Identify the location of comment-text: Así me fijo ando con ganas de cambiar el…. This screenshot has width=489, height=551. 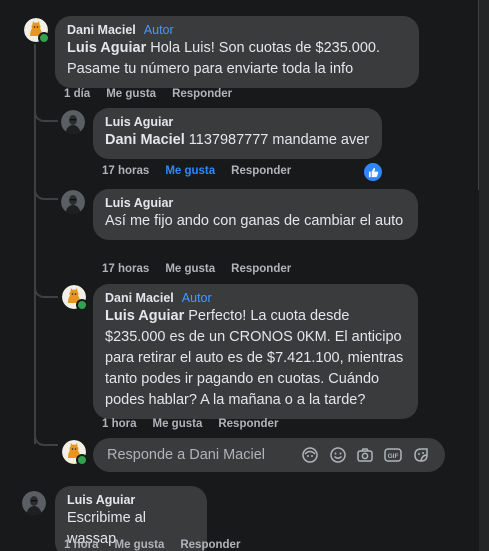
(254, 221).